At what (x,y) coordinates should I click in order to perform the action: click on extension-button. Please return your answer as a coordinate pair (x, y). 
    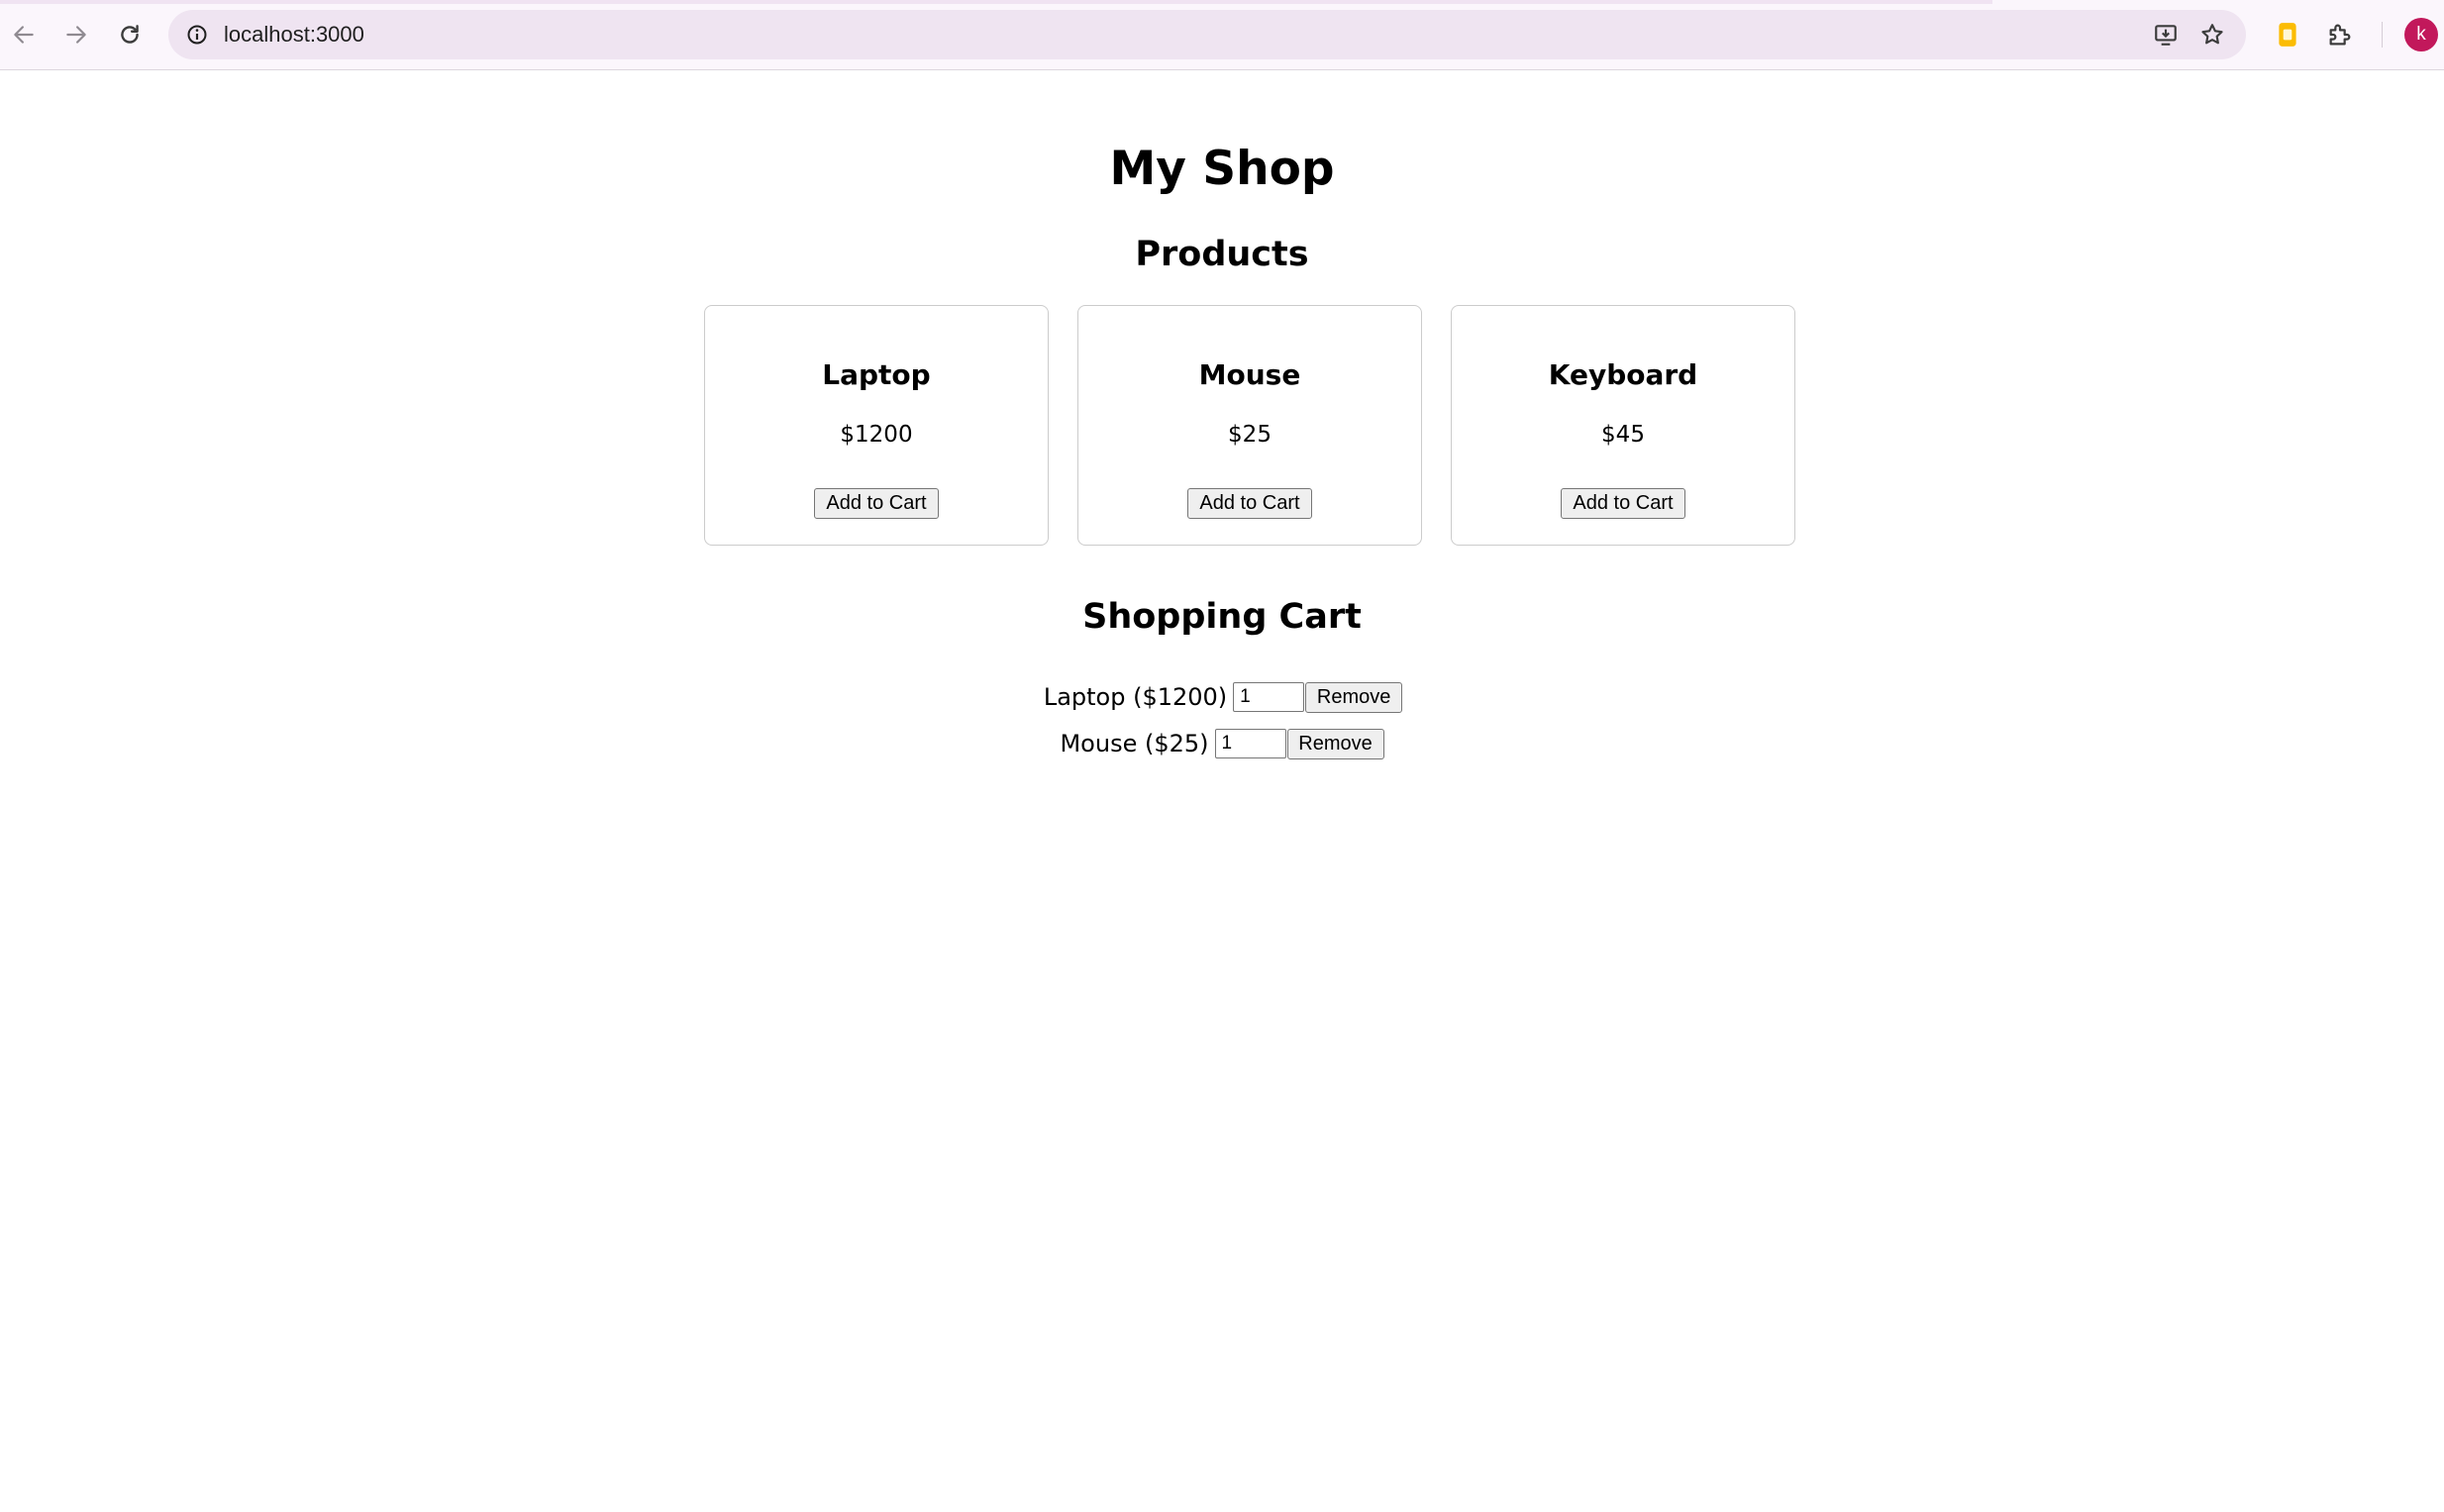
    Looking at the image, I should click on (2287, 34).